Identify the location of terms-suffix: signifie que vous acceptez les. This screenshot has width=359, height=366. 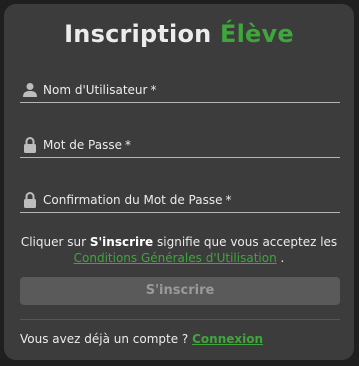
(247, 242).